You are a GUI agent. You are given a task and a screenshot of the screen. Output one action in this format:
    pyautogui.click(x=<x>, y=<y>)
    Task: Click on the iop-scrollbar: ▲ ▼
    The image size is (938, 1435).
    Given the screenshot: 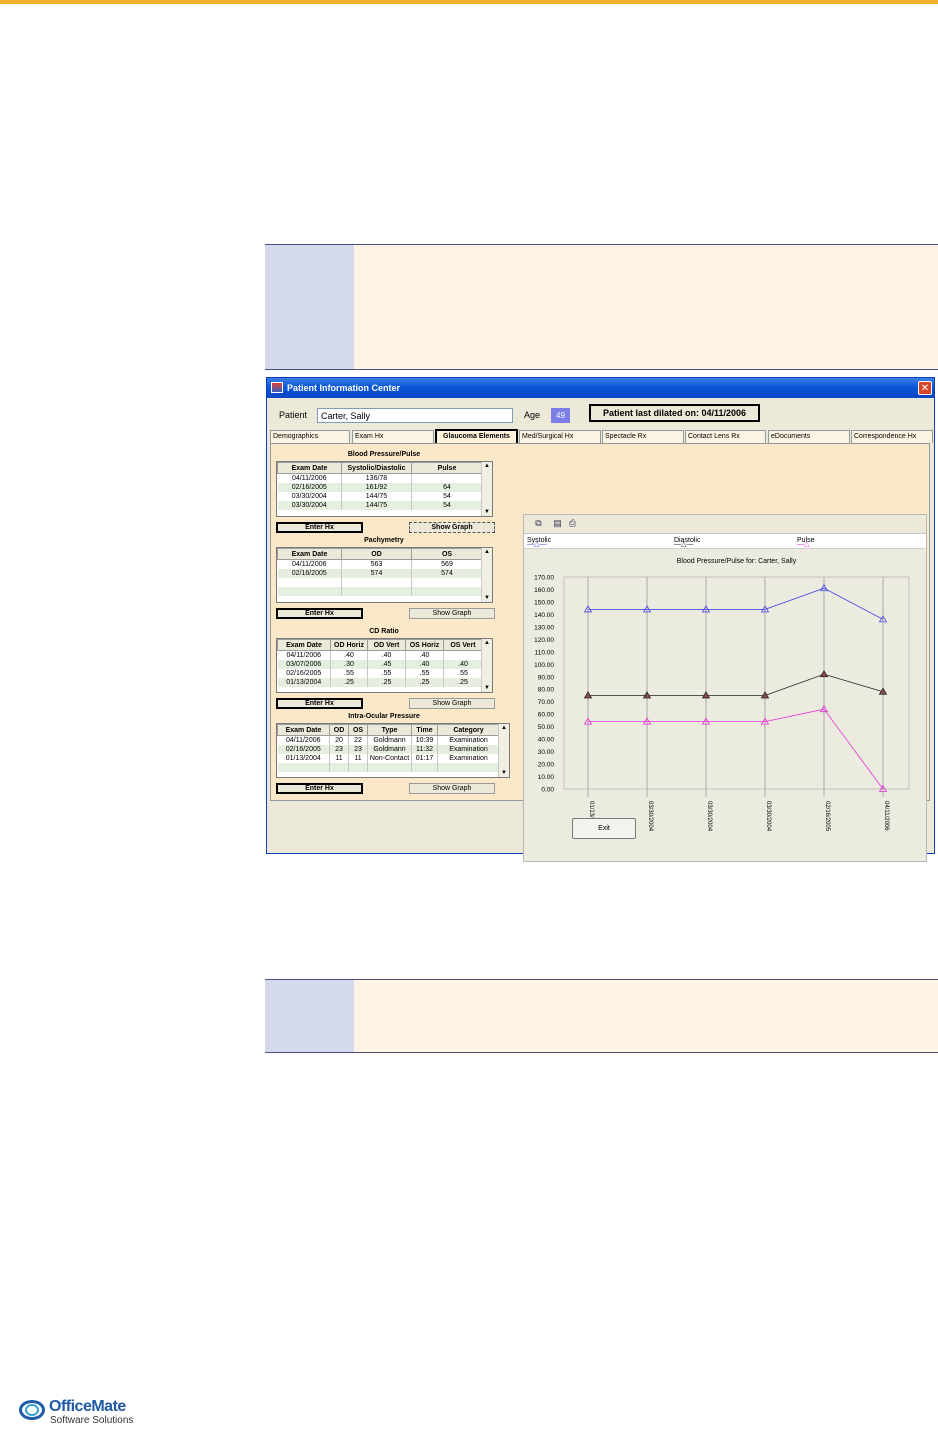 What is the action you would take?
    pyautogui.click(x=503, y=750)
    